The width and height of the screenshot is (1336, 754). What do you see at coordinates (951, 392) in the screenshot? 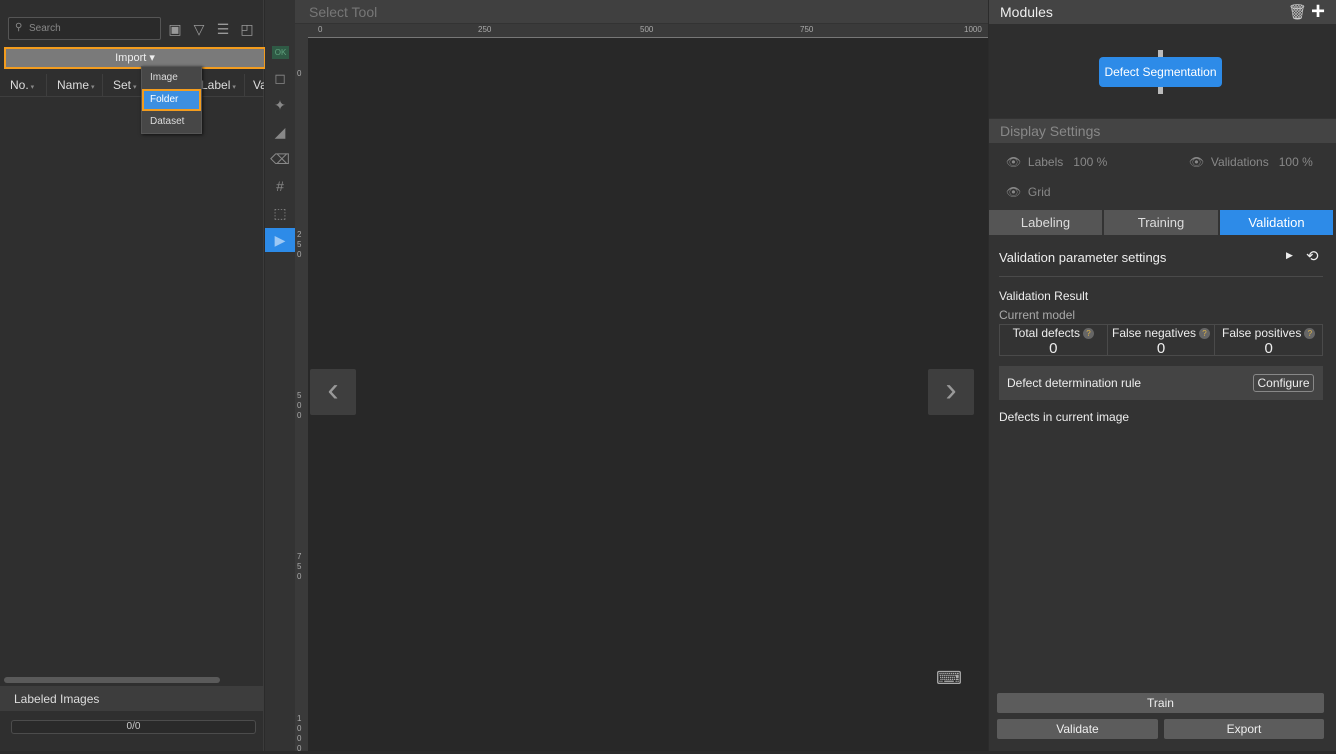
I see `next-image-button: ›` at bounding box center [951, 392].